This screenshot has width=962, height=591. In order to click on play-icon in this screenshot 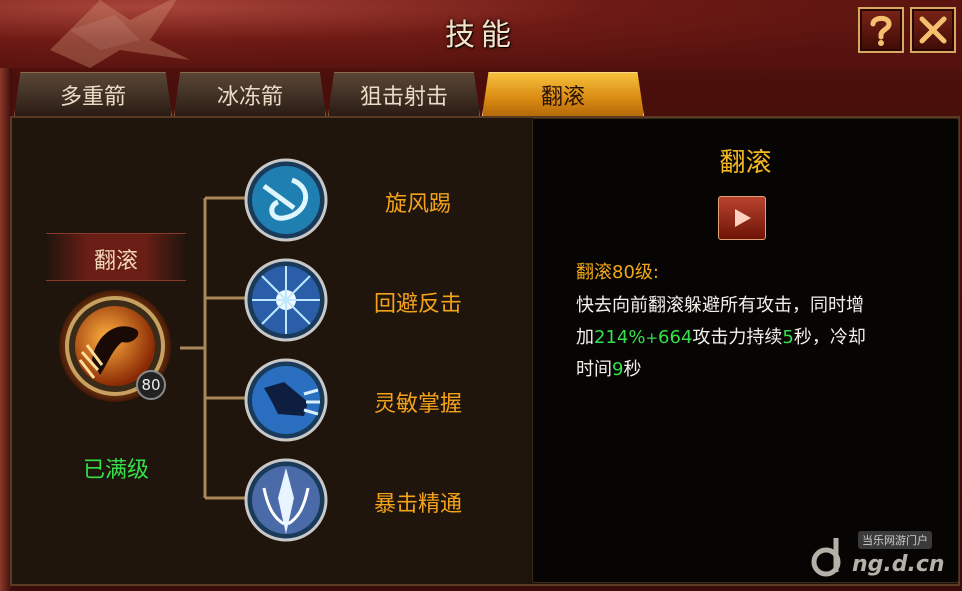, I will do `click(743, 218)`.